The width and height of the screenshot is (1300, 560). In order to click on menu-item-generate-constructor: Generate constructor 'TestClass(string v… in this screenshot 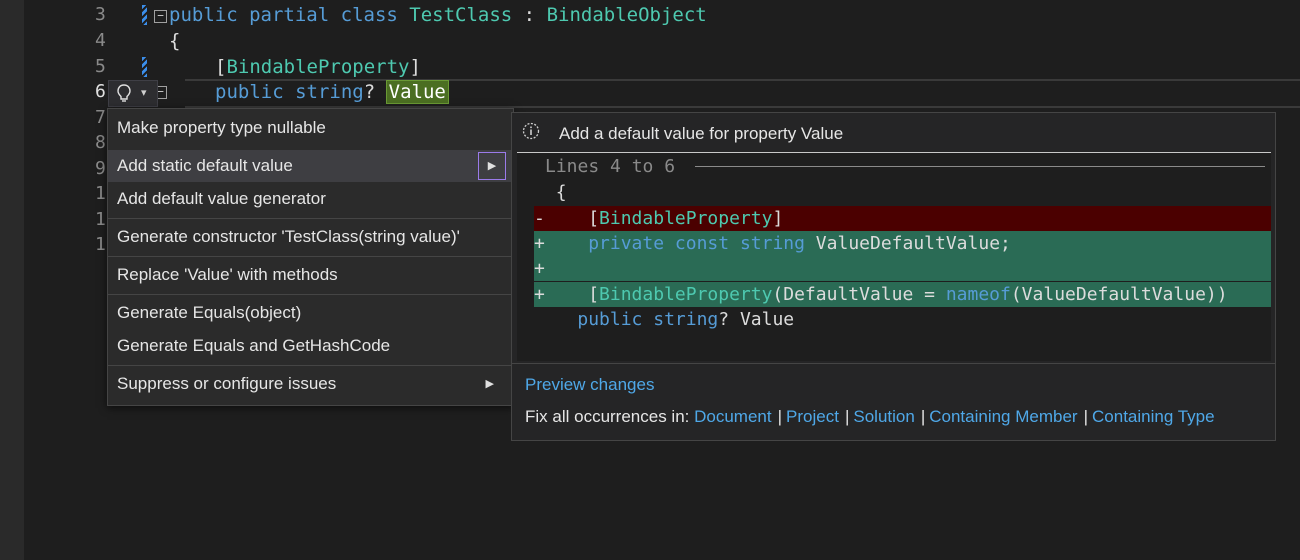, I will do `click(310, 237)`.